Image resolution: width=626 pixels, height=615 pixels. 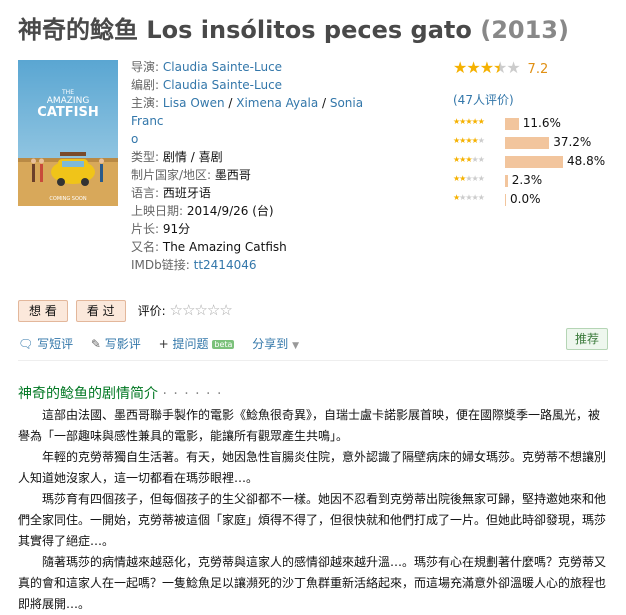 I want to click on cast-link-2: Ximena Ayala, so click(x=277, y=103).